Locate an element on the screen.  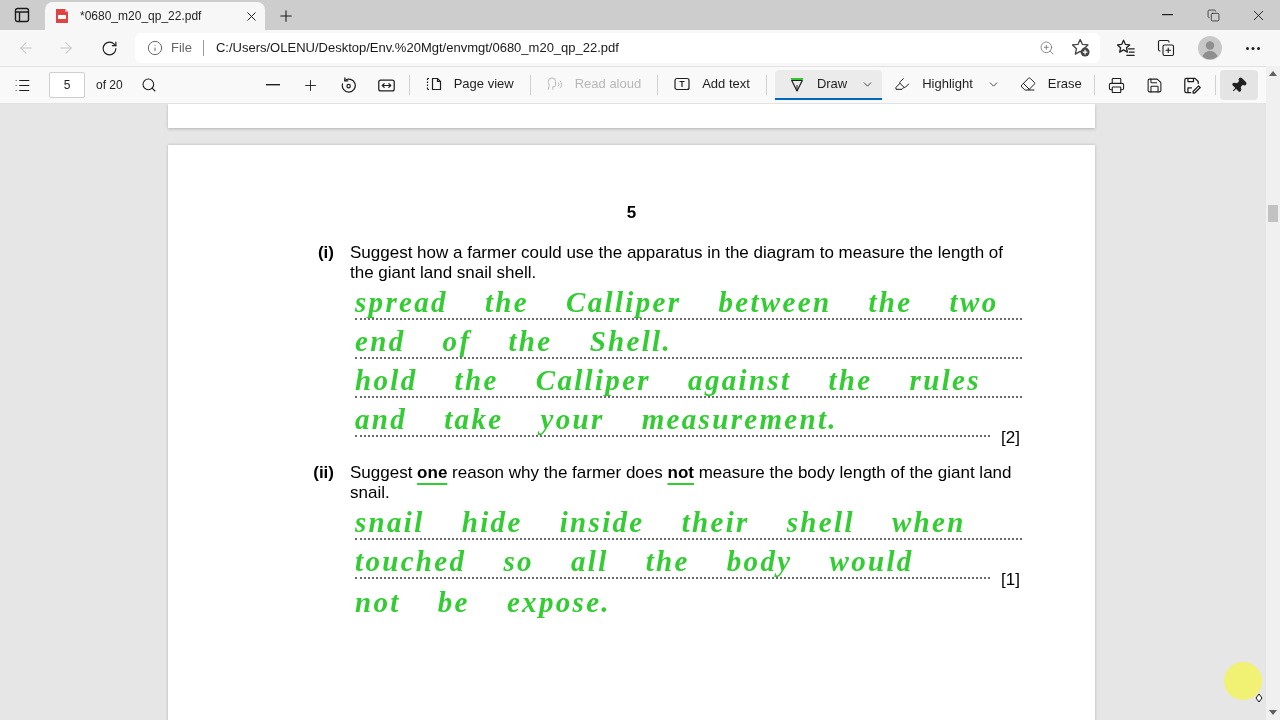
highlight-button: Highlight is located at coordinates (947, 85).